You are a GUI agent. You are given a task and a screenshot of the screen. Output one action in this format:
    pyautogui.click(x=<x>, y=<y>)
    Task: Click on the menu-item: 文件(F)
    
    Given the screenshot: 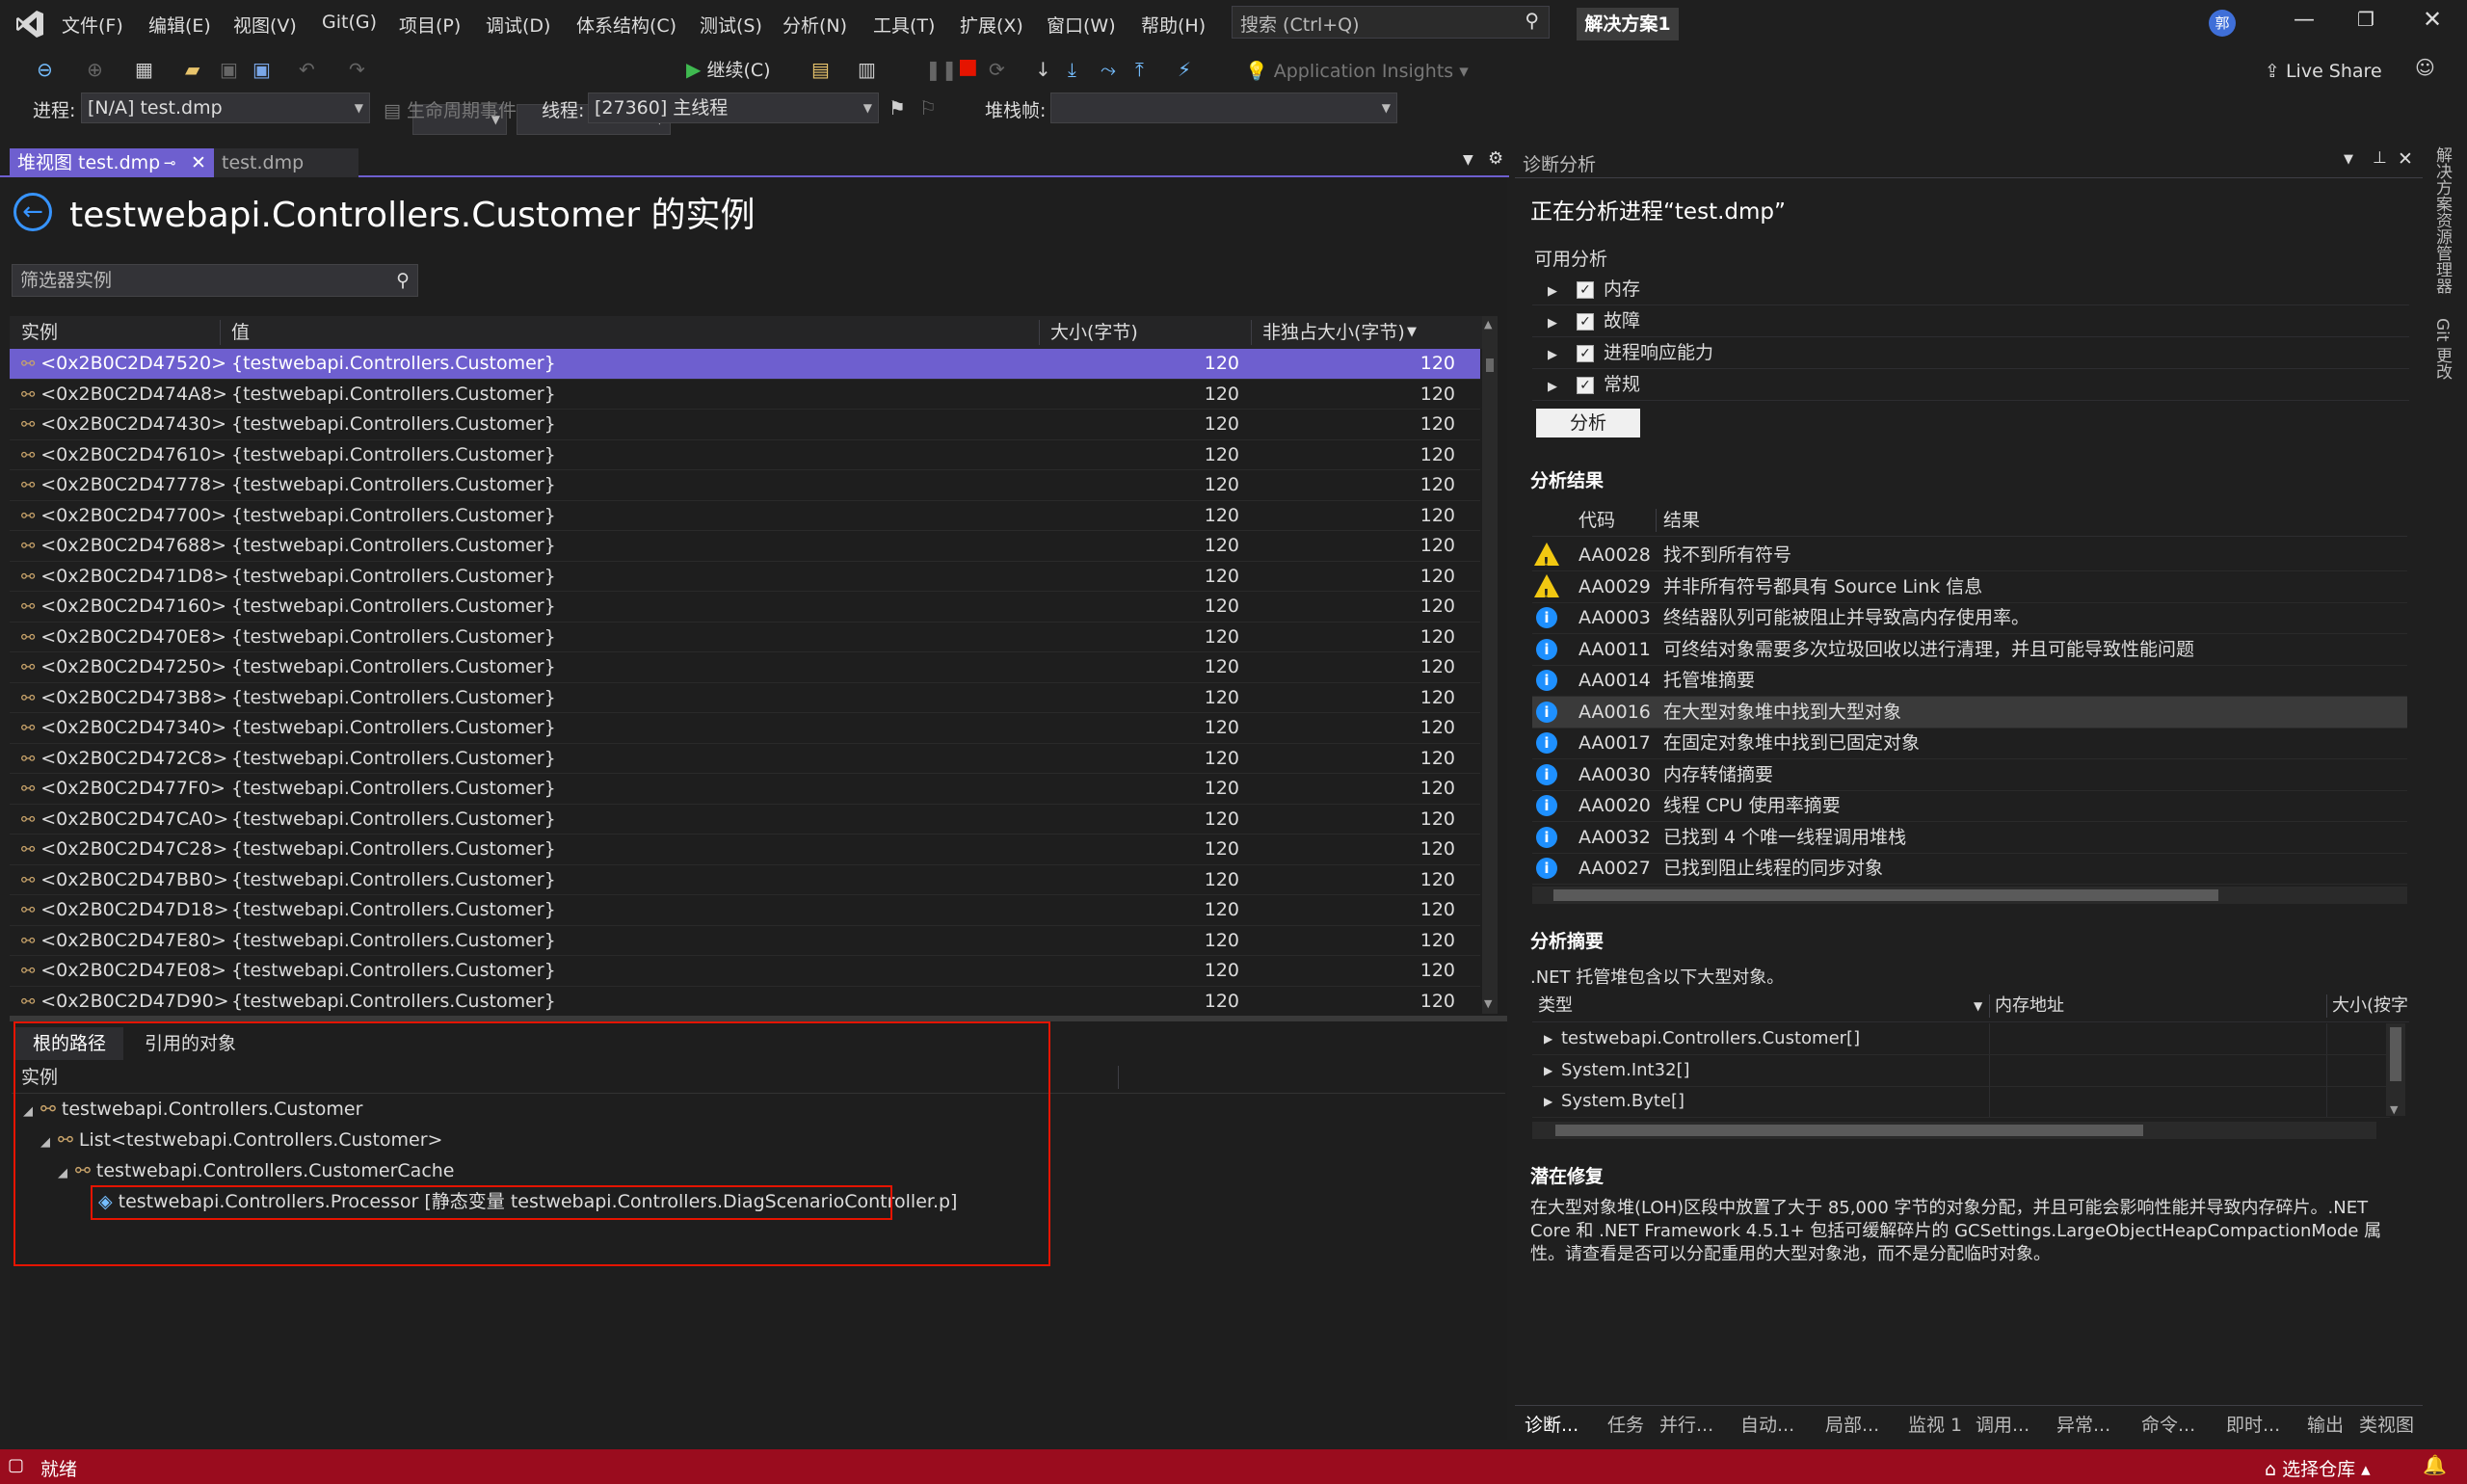 What is the action you would take?
    pyautogui.click(x=92, y=25)
    